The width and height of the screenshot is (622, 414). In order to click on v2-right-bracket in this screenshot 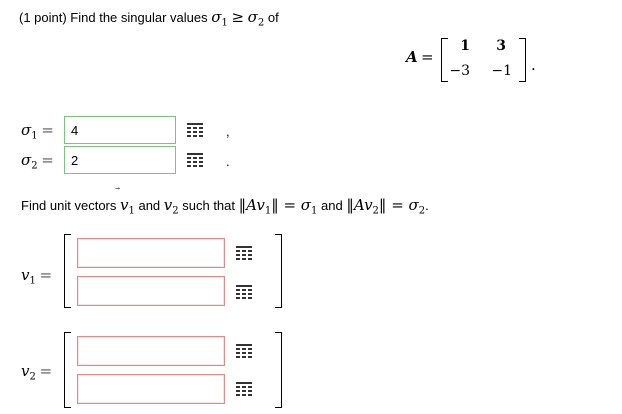, I will do `click(278, 370)`.